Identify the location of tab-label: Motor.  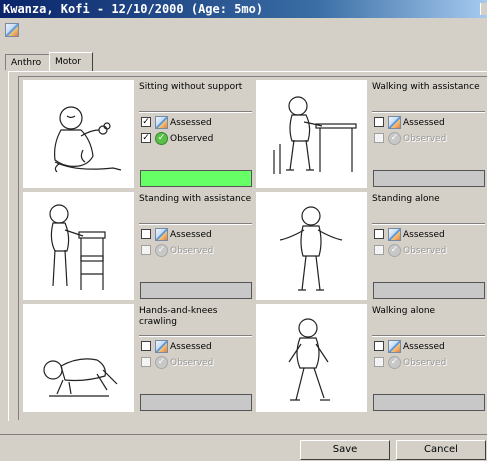
(68, 62).